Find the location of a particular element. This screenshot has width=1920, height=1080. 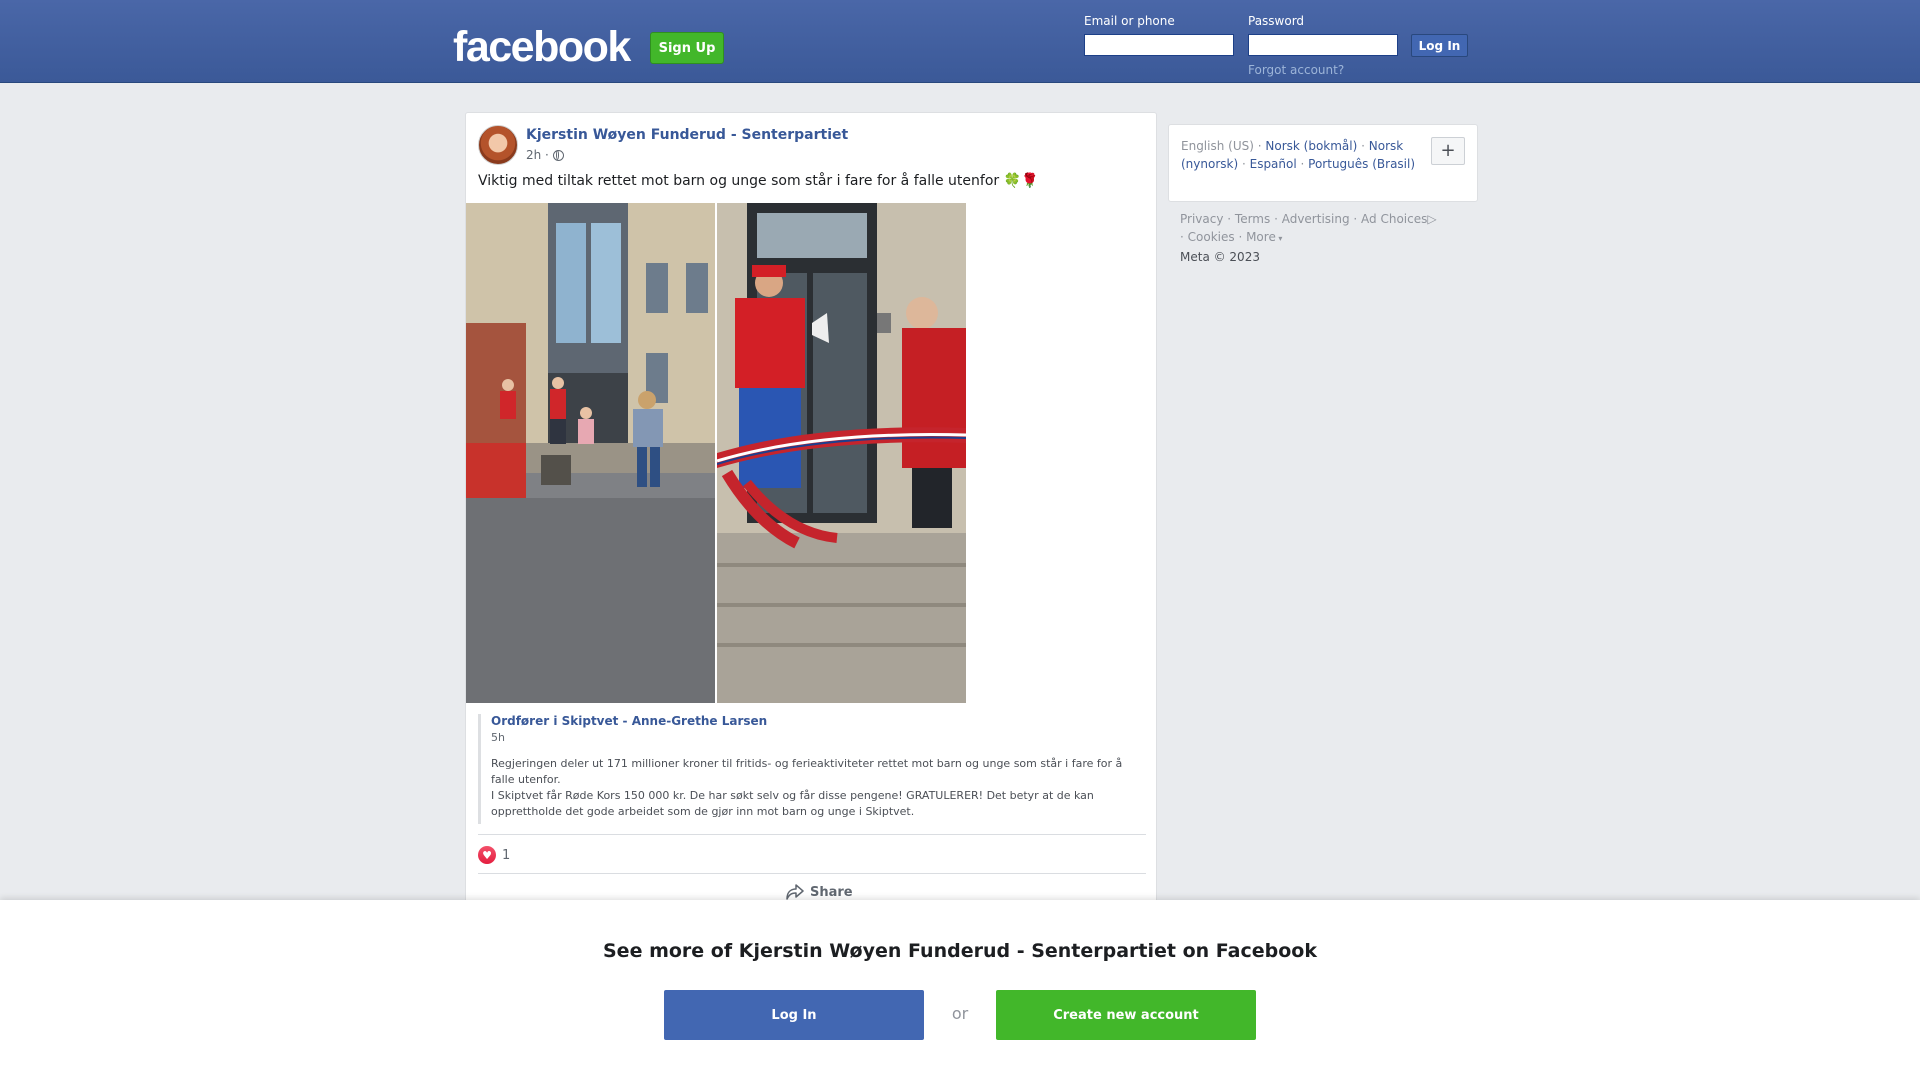

more-languages-button: + is located at coordinates (1448, 151).